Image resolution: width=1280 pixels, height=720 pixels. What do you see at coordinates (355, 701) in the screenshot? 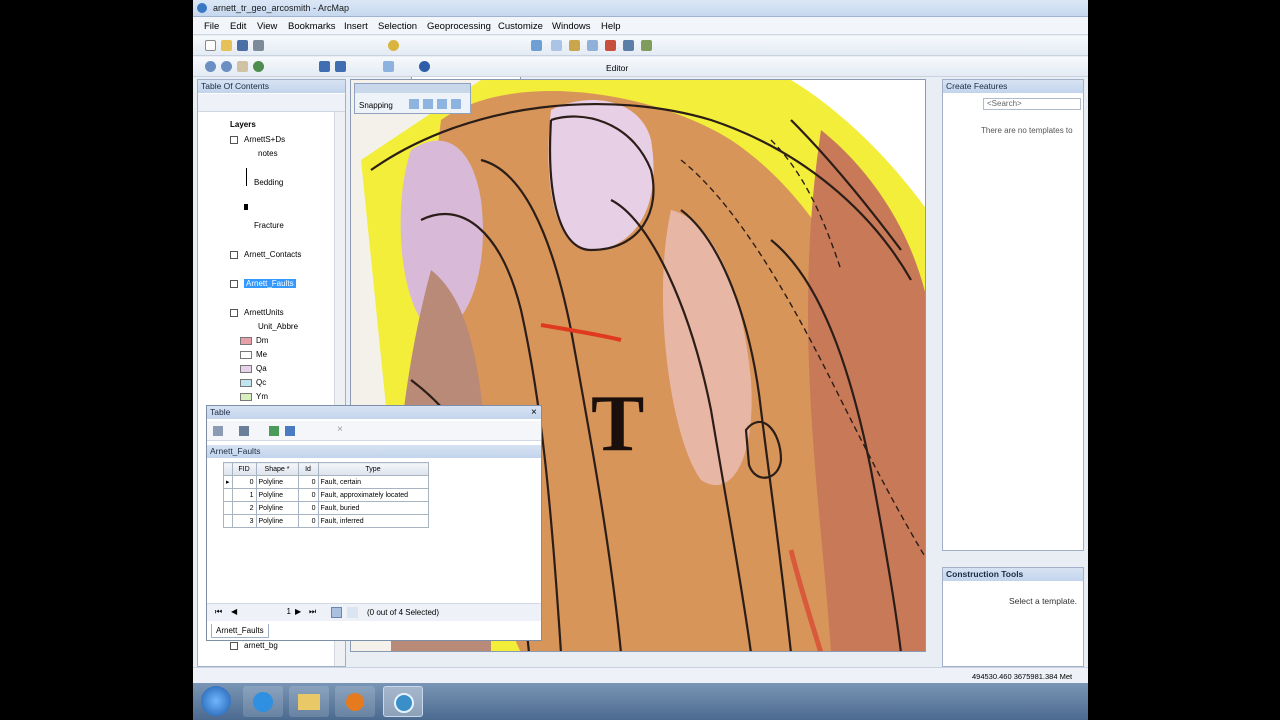
I see `media-player-icon` at bounding box center [355, 701].